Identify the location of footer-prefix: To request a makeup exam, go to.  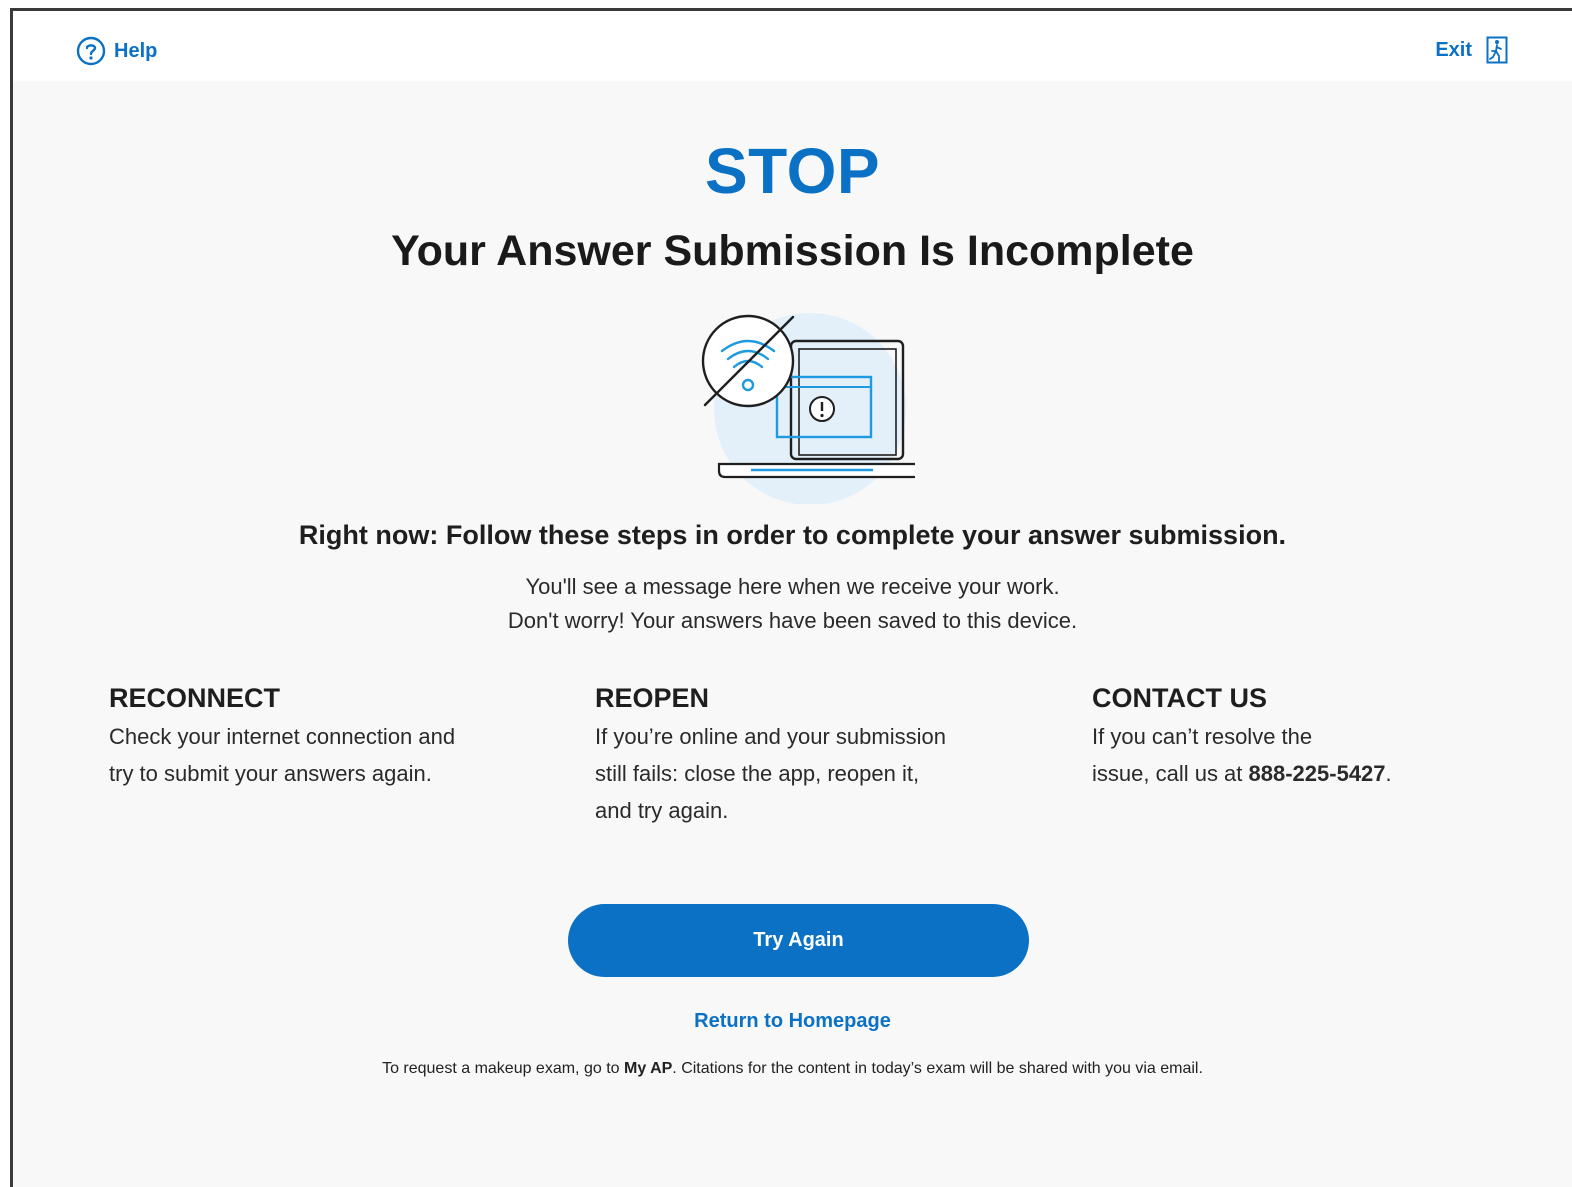
(503, 1068).